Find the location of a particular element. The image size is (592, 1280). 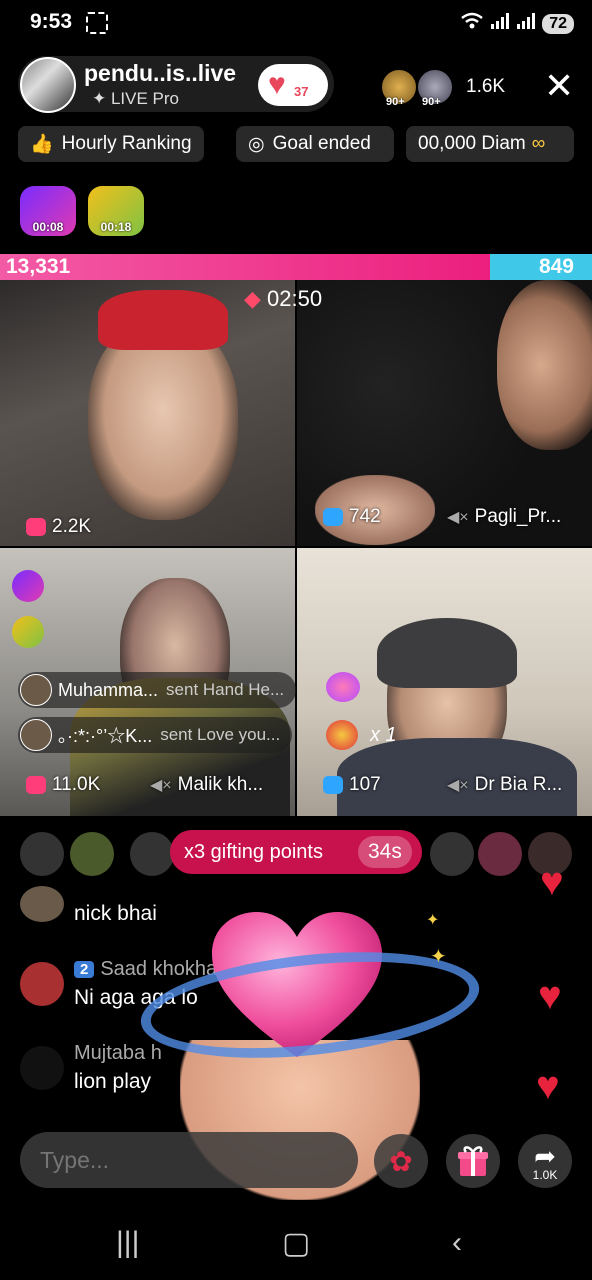

boost-badge-1: 00:08 is located at coordinates (48, 211).